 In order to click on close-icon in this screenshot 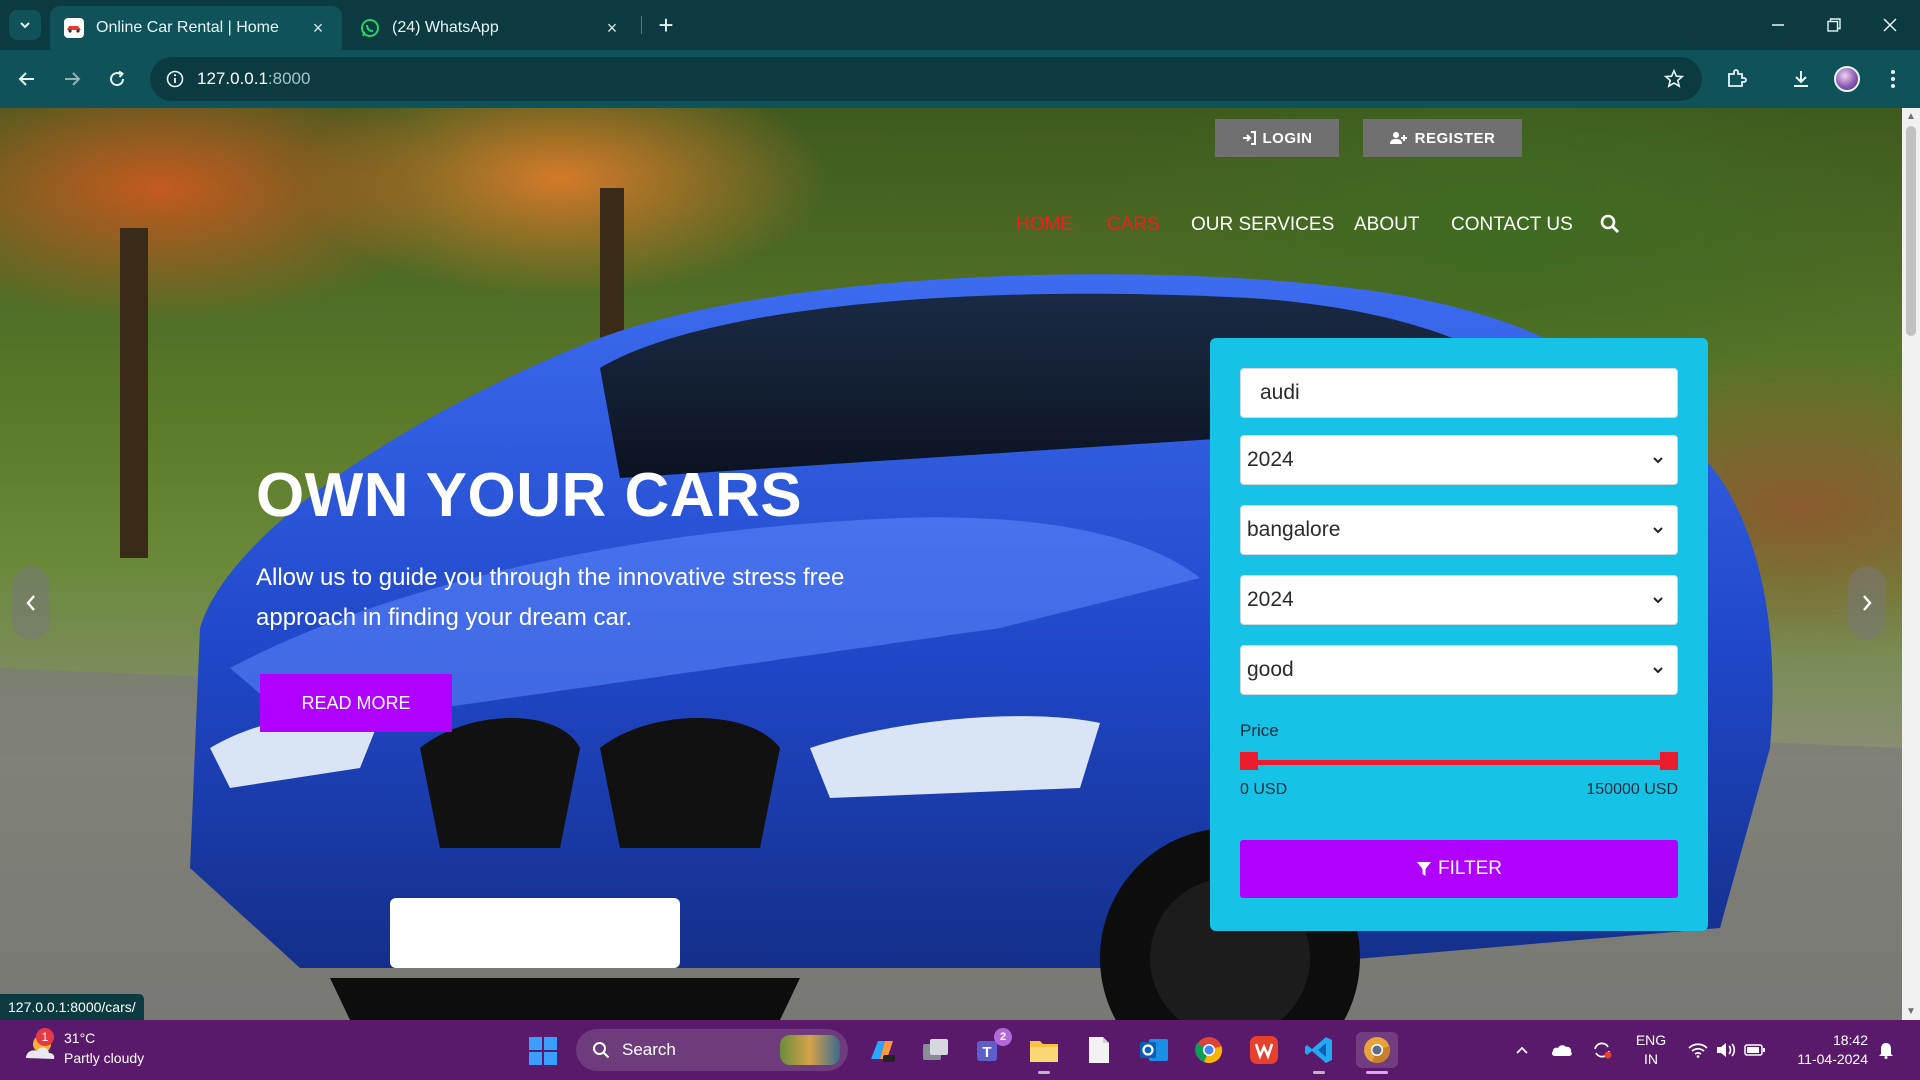, I will do `click(1890, 25)`.